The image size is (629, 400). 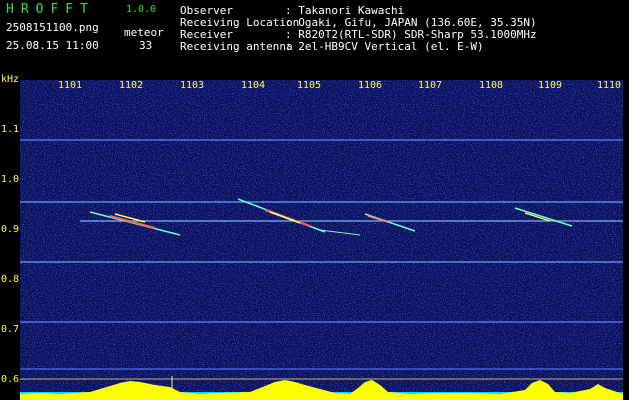 What do you see at coordinates (10, 329) in the screenshot?
I see `khz-tick-label: 0.7` at bounding box center [10, 329].